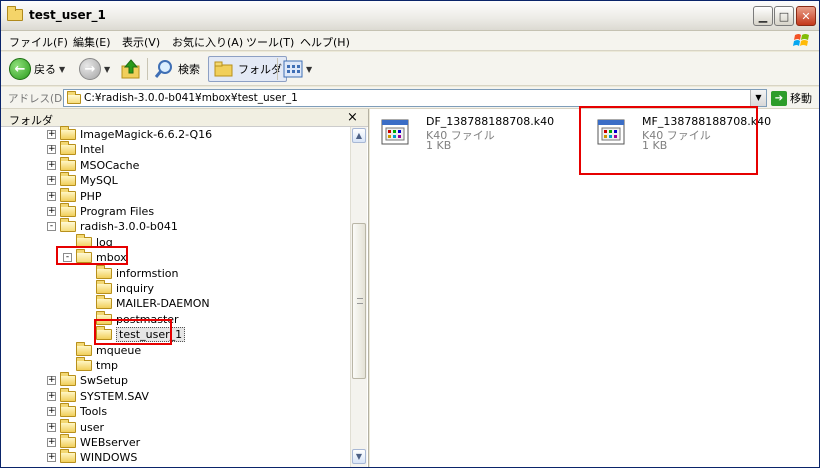 The height and width of the screenshot is (468, 820). What do you see at coordinates (270, 42) in the screenshot?
I see `menu-tools: ツール(T)` at bounding box center [270, 42].